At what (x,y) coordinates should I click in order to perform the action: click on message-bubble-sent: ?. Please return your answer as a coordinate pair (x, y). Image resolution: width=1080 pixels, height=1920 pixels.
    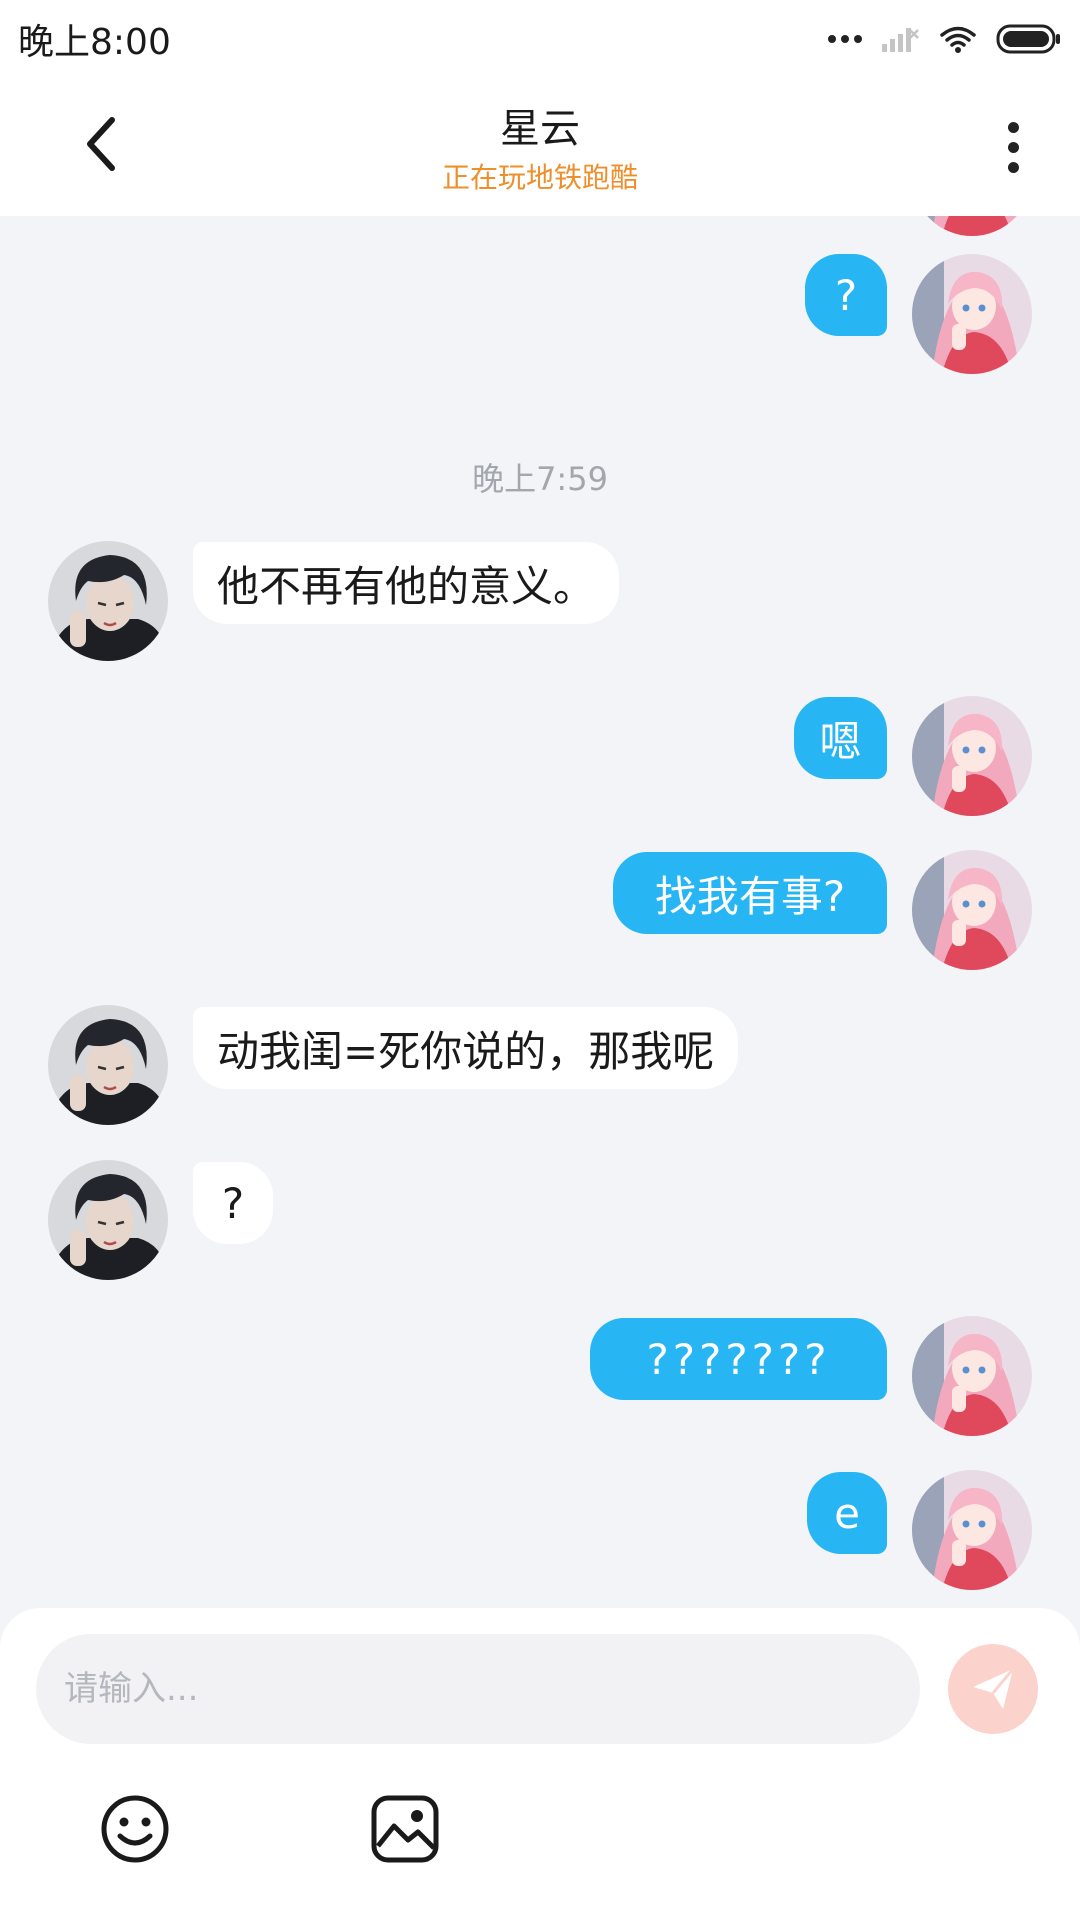
    Looking at the image, I should click on (846, 295).